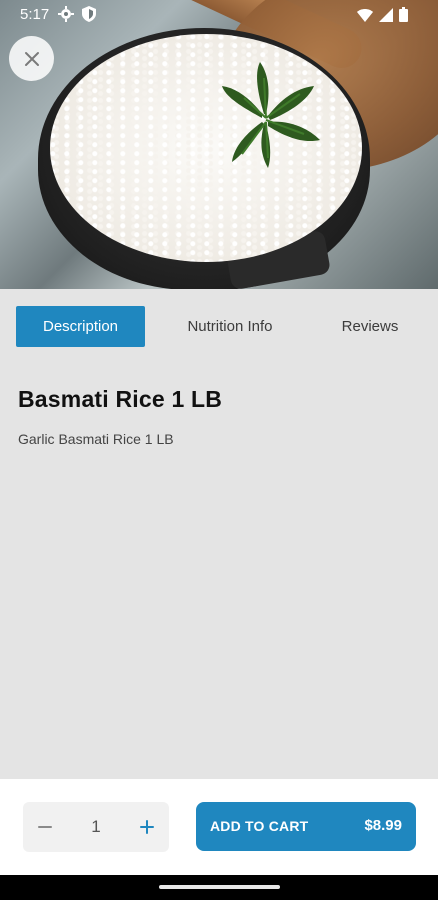 This screenshot has height=900, width=438. I want to click on tab-description: Description, so click(80, 326).